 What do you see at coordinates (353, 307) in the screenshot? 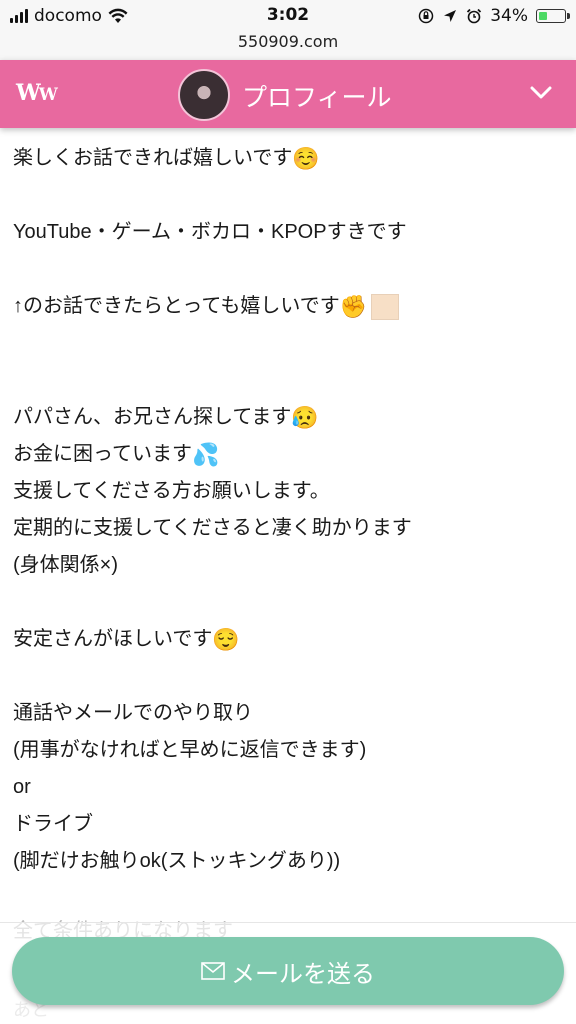
I see `raised-fist-icon: ✊` at bounding box center [353, 307].